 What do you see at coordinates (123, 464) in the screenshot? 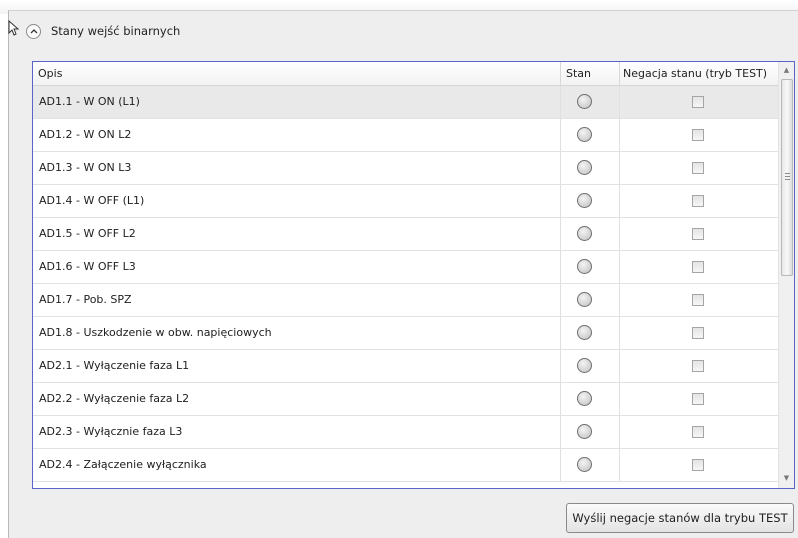
I see `row-description: AD2.4 - Załączenie wyłącznika` at bounding box center [123, 464].